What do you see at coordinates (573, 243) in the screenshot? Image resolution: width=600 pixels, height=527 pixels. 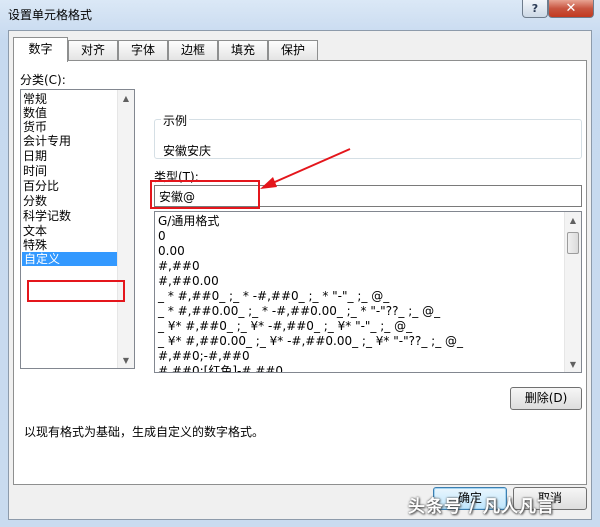 I see `scroll-thumb` at bounding box center [573, 243].